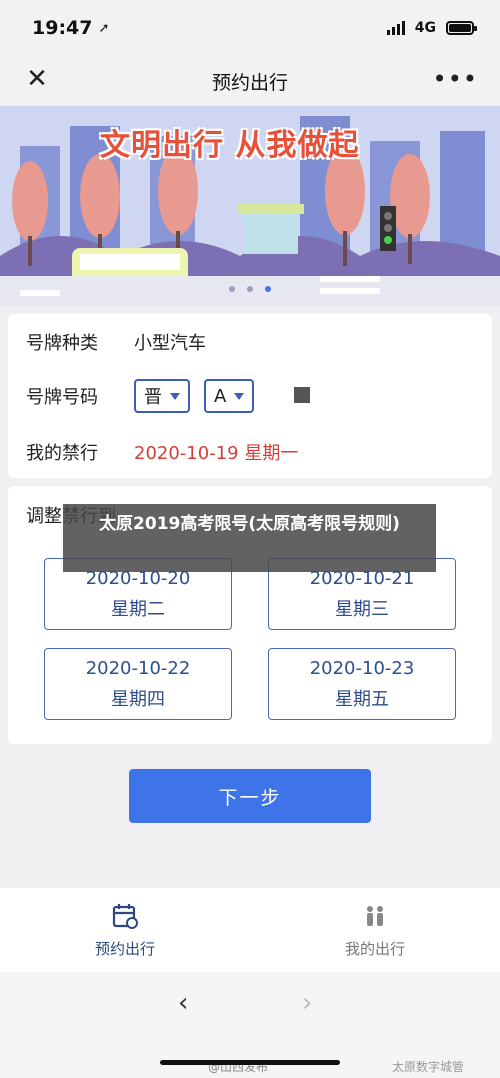 The width and height of the screenshot is (500, 1078). I want to click on province-select: 晋, so click(162, 396).